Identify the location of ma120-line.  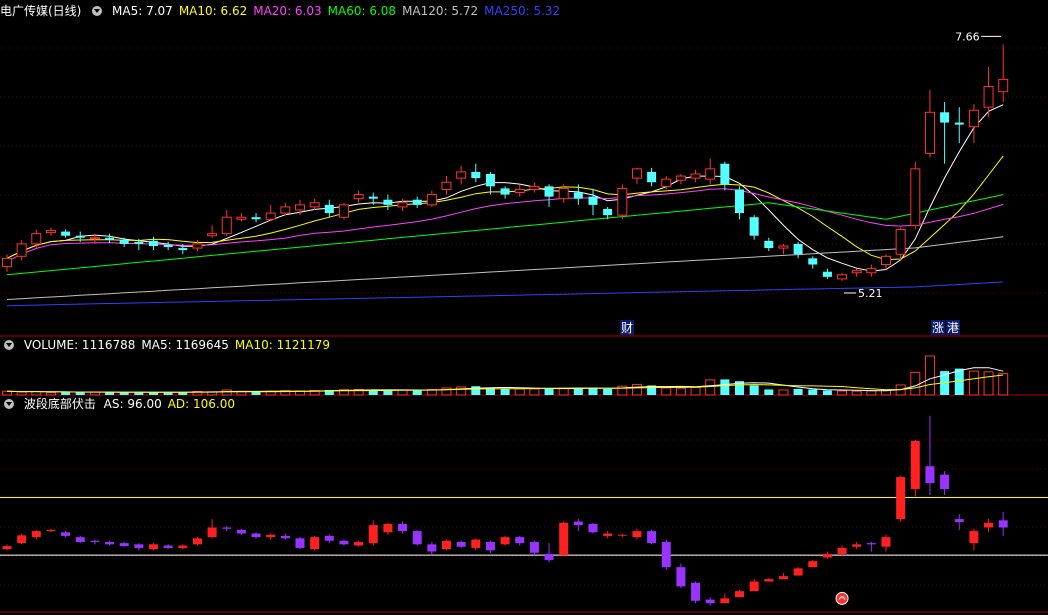
(505, 268).